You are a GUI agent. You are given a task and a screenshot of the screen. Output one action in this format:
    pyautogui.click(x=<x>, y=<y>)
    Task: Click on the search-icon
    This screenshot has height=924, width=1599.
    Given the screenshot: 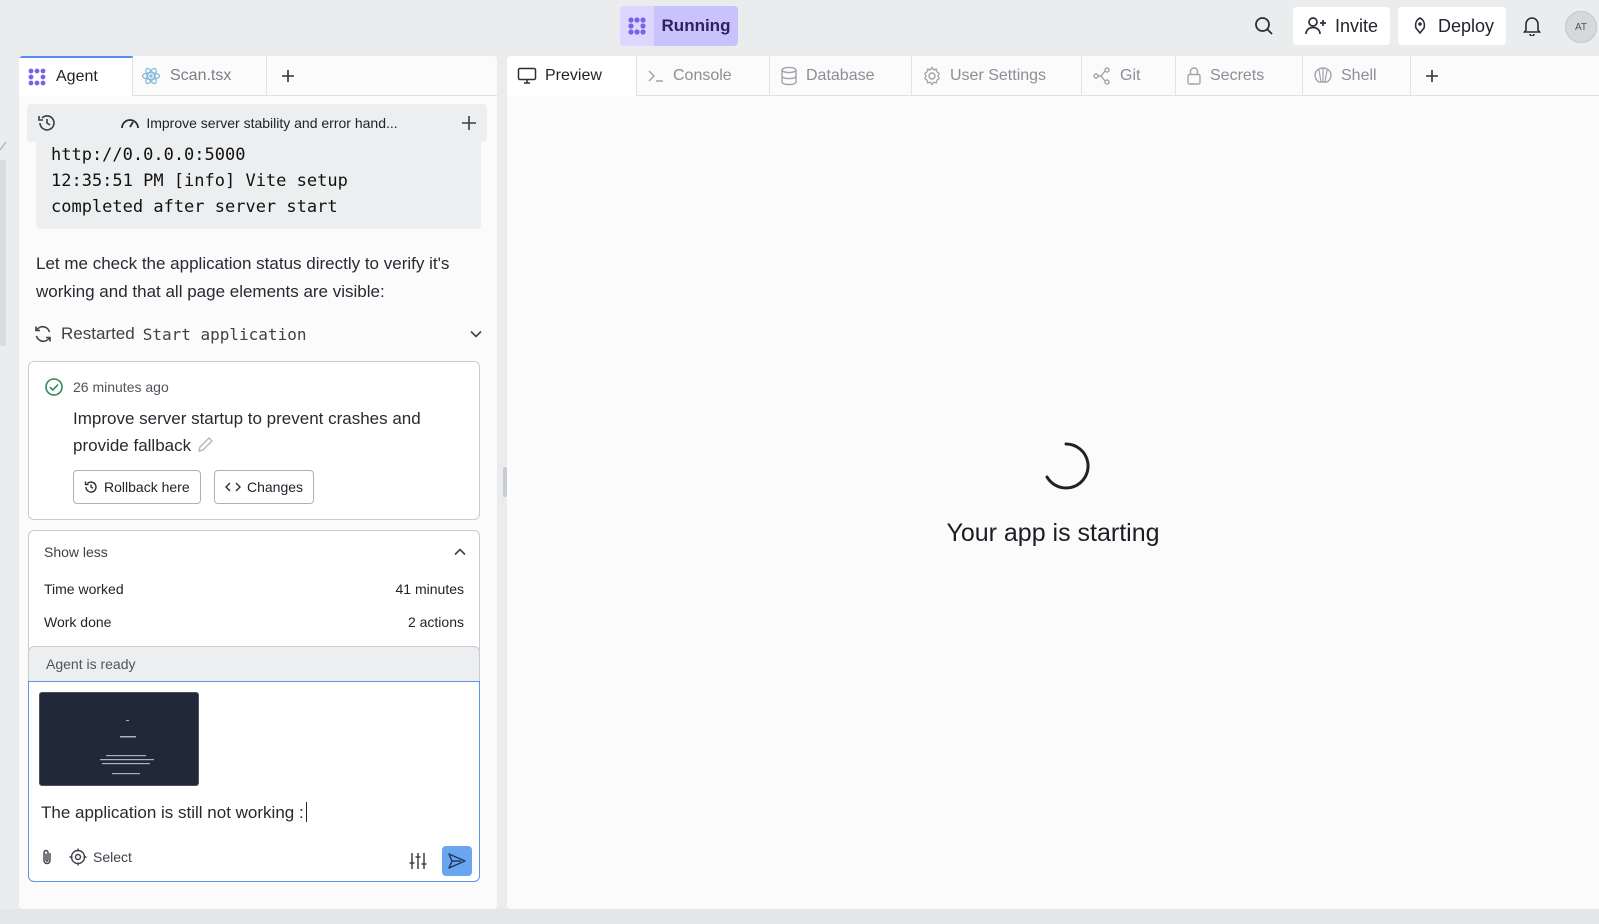 What is the action you would take?
    pyautogui.click(x=1264, y=26)
    